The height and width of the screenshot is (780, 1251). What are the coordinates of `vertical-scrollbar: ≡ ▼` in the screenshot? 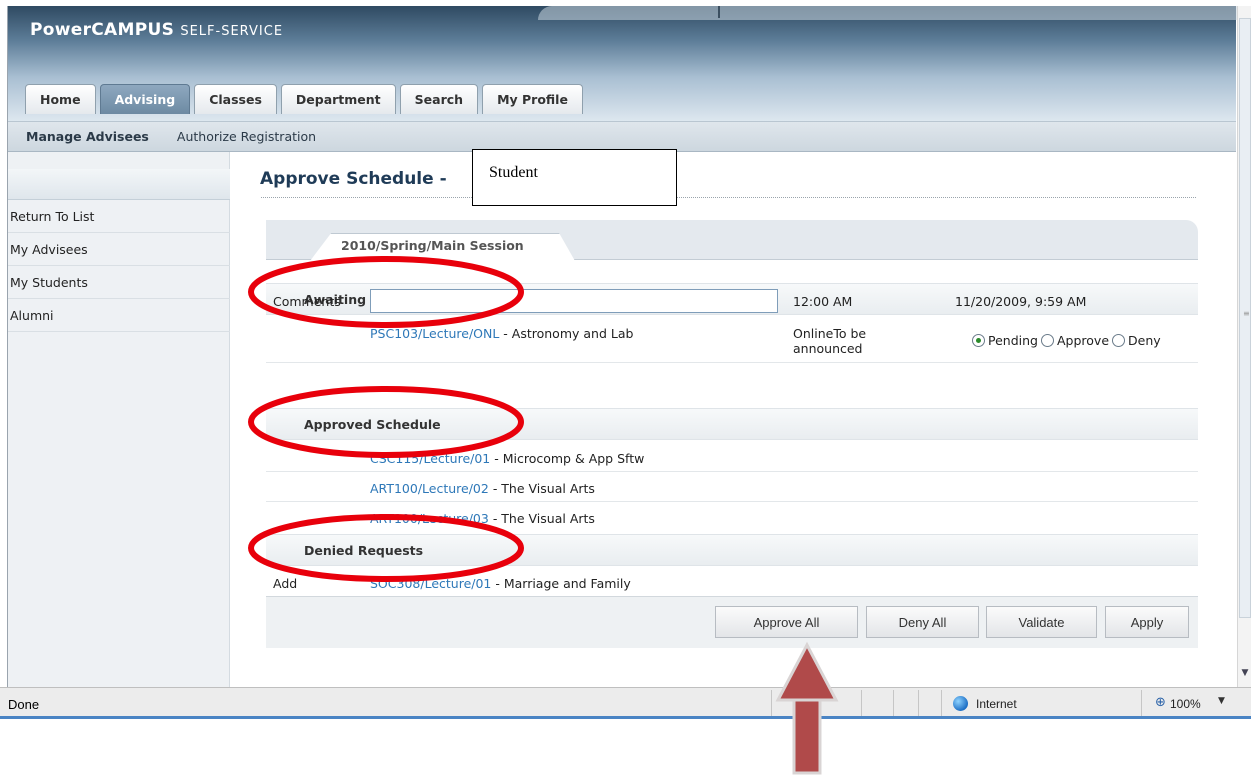 It's located at (1244, 347).